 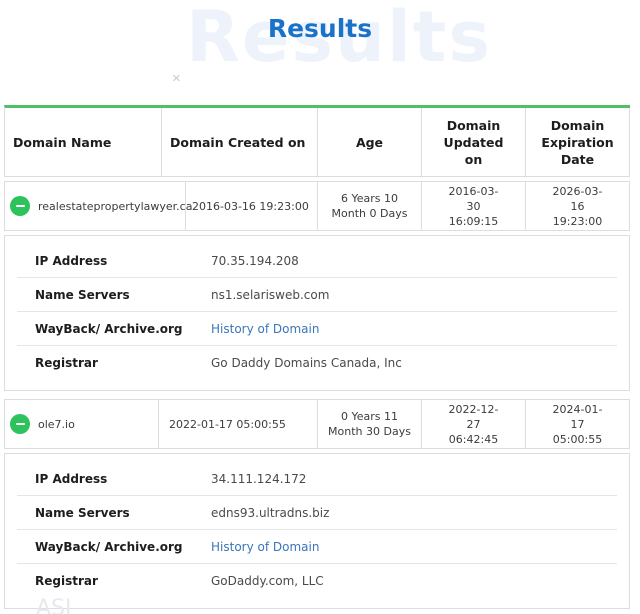 What do you see at coordinates (240, 142) in the screenshot?
I see `header-created-on: Domain Created on` at bounding box center [240, 142].